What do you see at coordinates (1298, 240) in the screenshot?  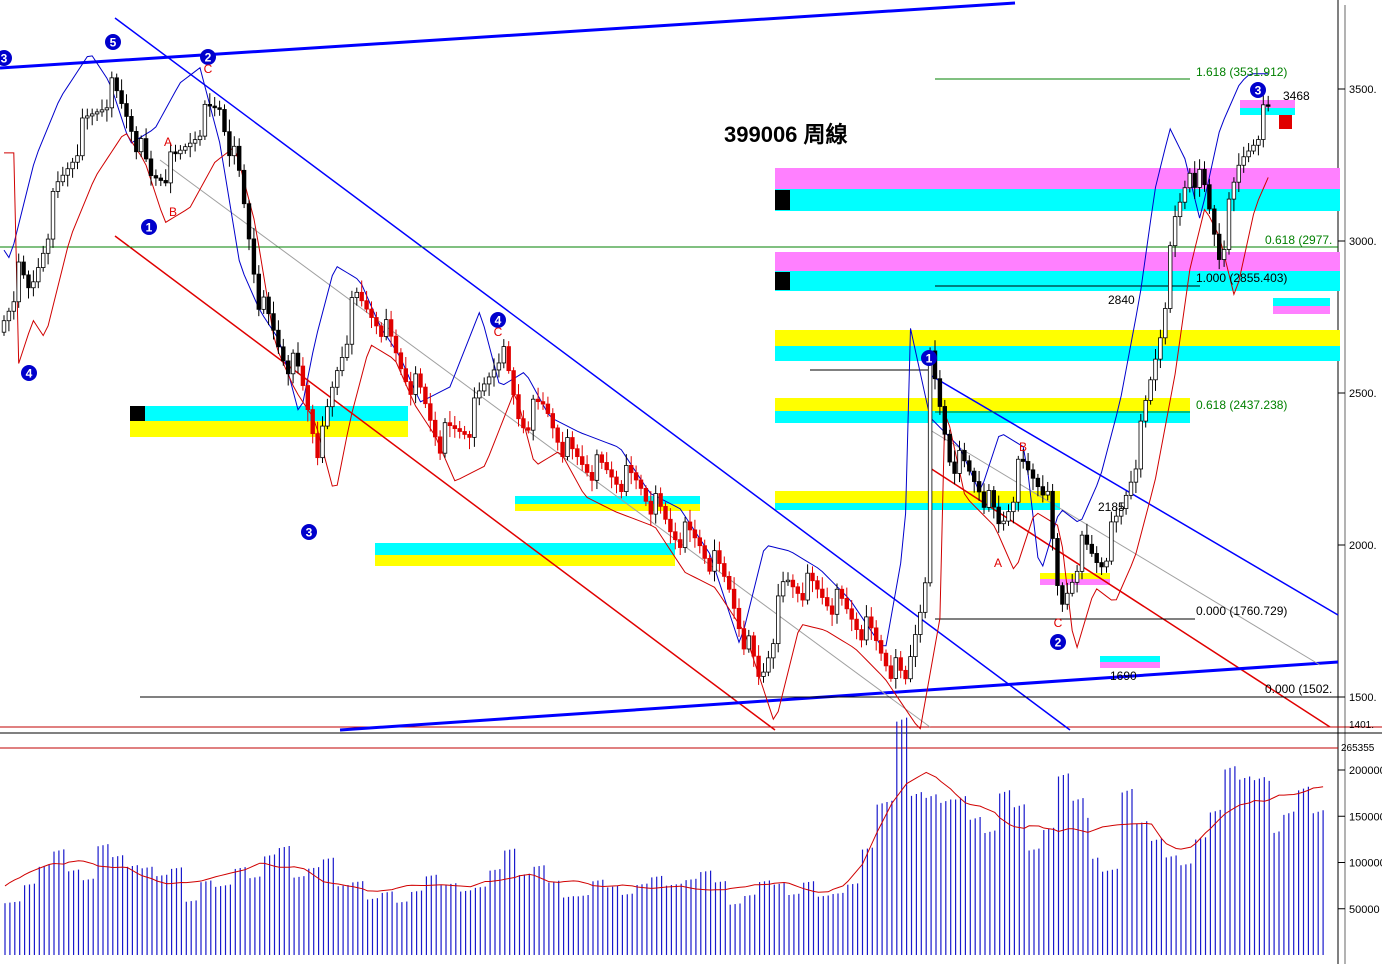 I see `fib-label-0618-upper: 0.618 (2977.` at bounding box center [1298, 240].